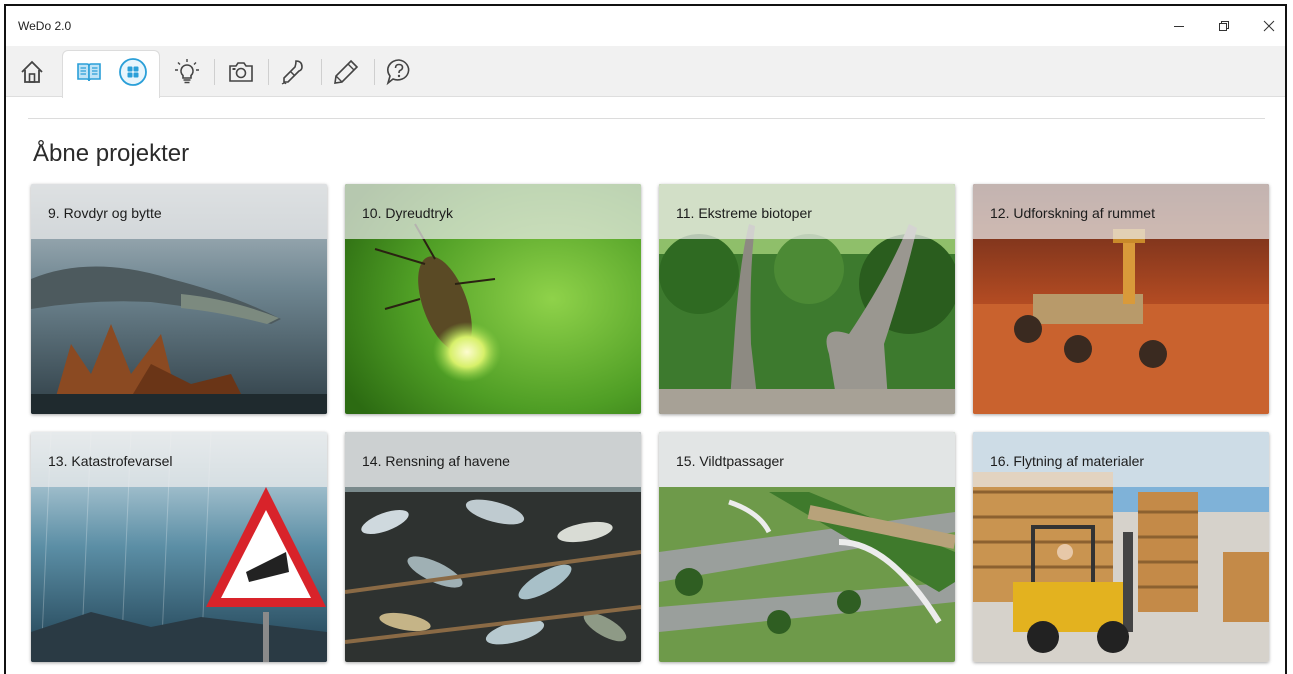  Describe the element at coordinates (807, 547) in the screenshot. I see `project-card: 15. Vildtpassager` at that location.